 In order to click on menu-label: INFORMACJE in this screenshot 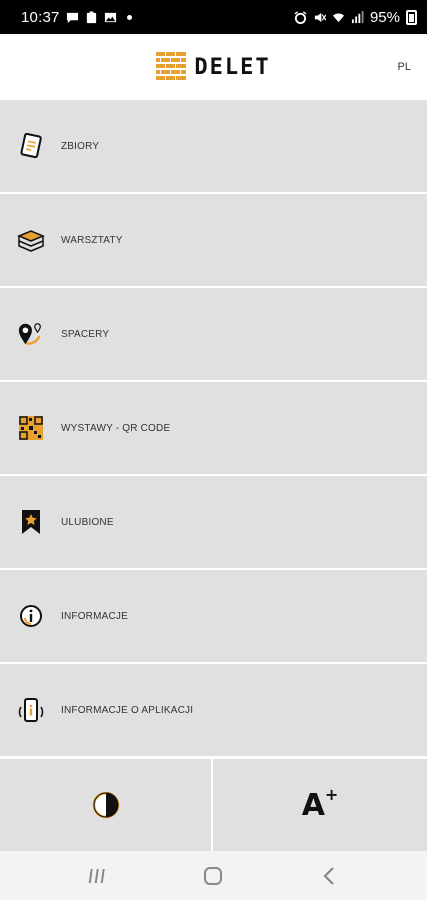, I will do `click(94, 616)`.